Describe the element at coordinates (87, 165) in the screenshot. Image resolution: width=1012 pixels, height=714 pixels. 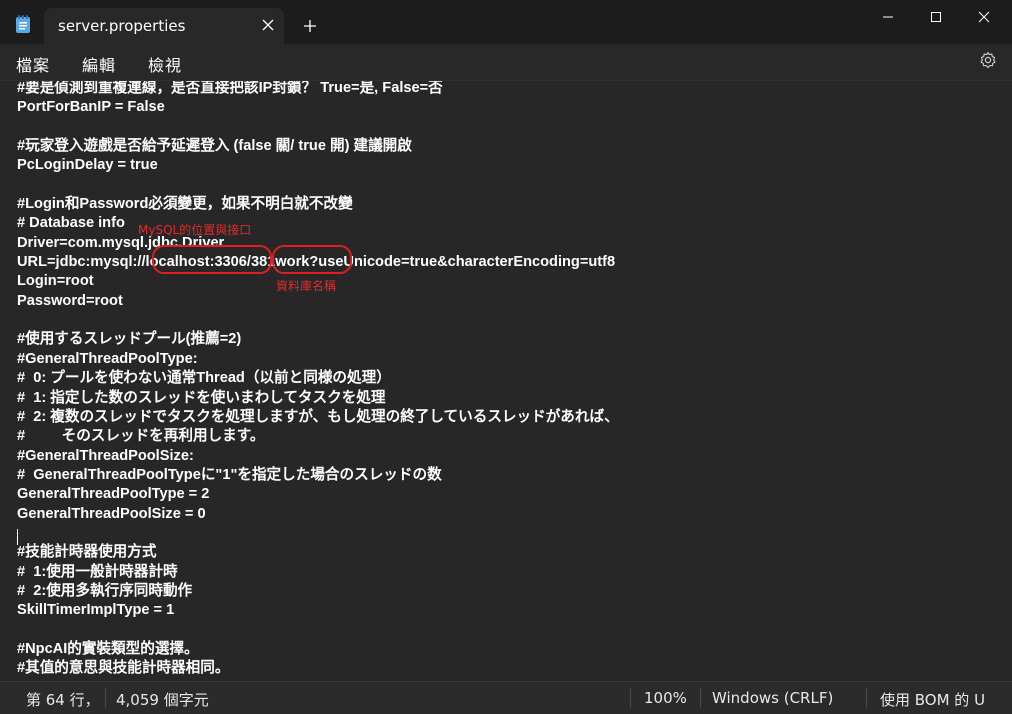
I see `text-line: PcLoginDelay = true` at that location.